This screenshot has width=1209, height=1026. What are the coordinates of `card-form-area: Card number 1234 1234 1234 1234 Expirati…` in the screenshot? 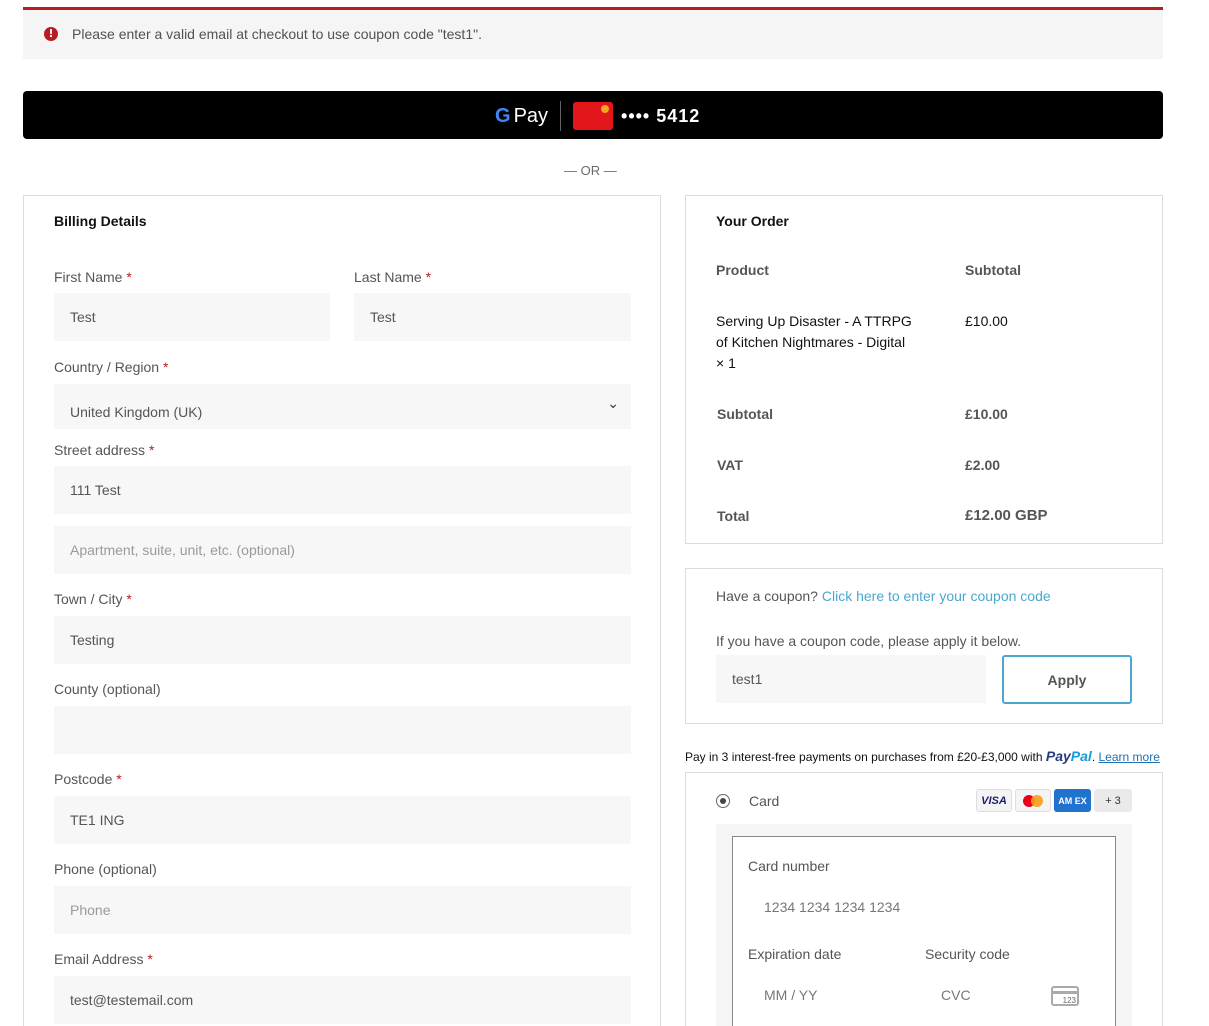 It's located at (924, 925).